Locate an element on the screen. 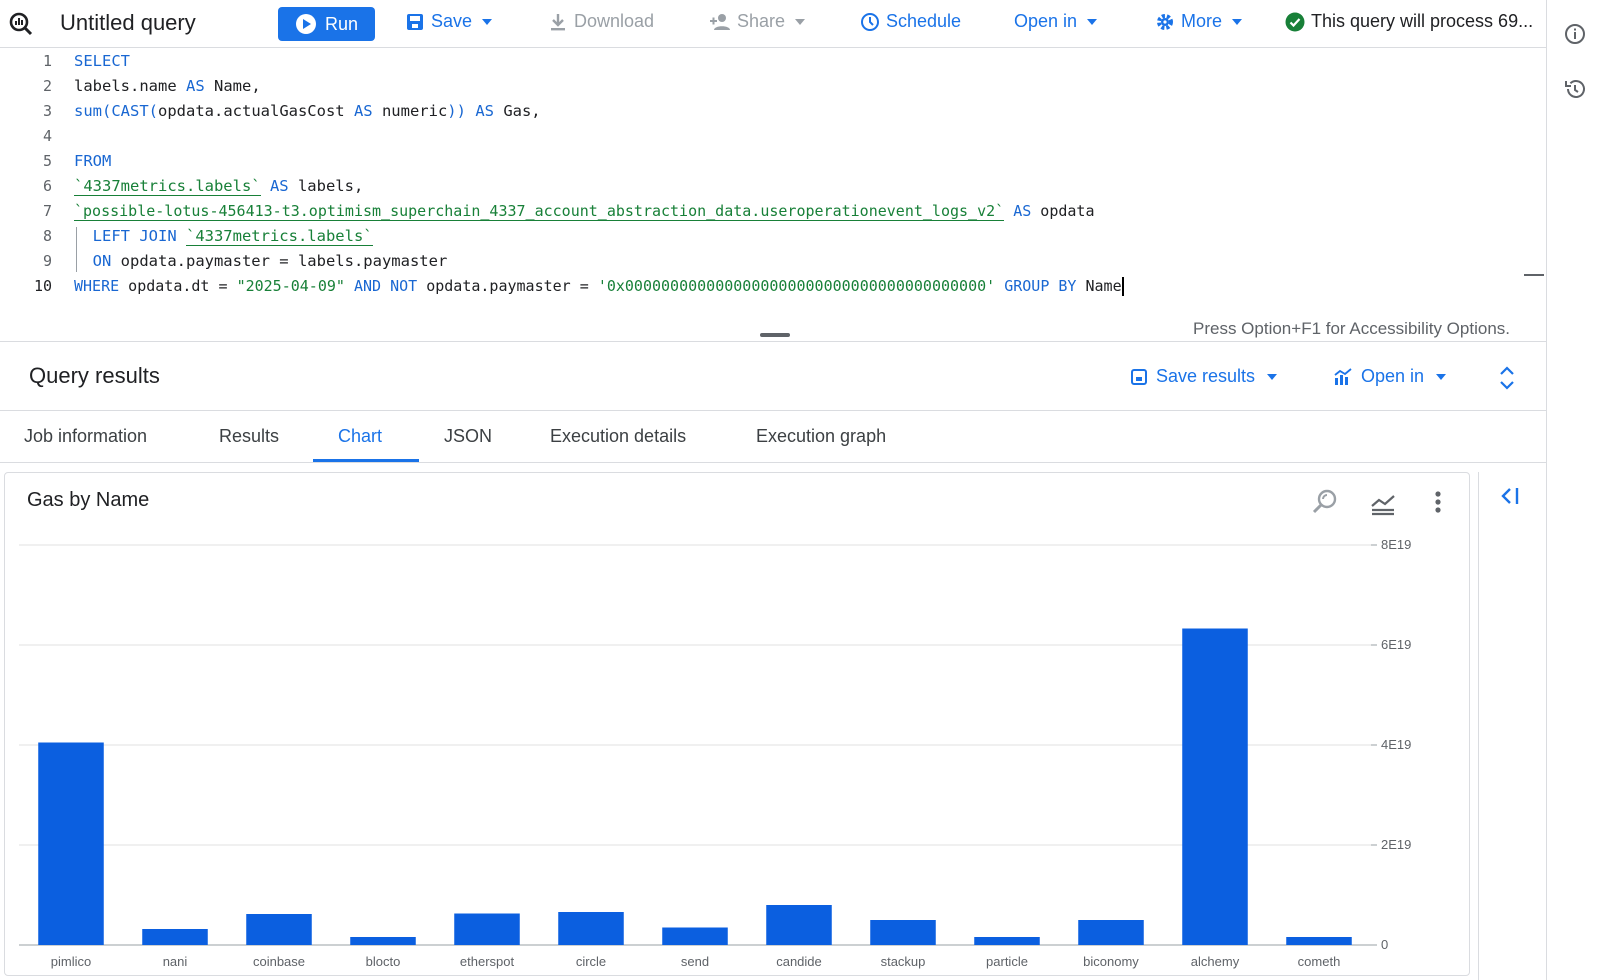  bar-cometh is located at coordinates (1319, 941).